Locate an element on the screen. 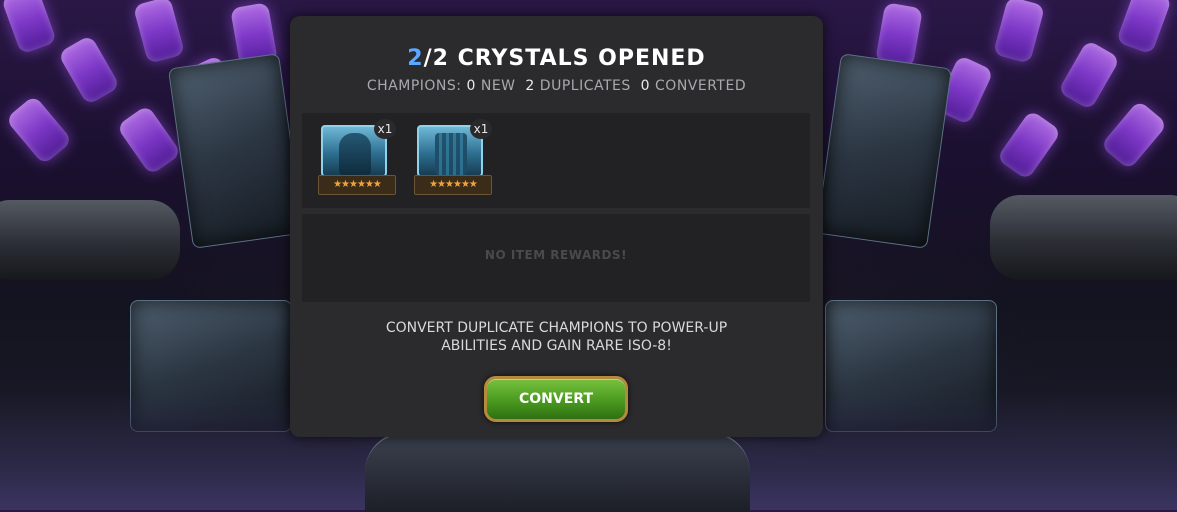 The height and width of the screenshot is (512, 1177). duplicate-count: 2 is located at coordinates (530, 86).